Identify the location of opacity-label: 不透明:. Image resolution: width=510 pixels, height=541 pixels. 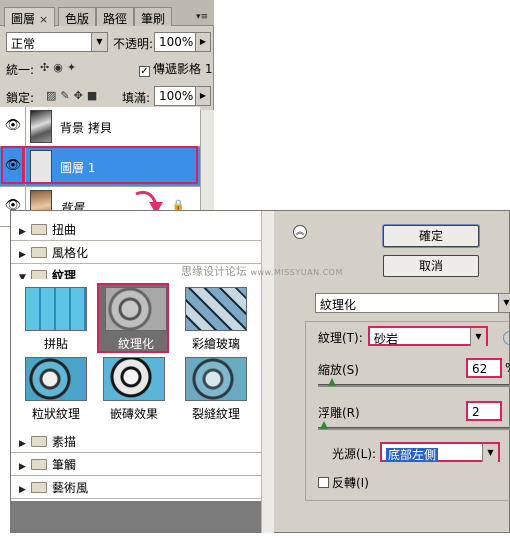
(133, 44).